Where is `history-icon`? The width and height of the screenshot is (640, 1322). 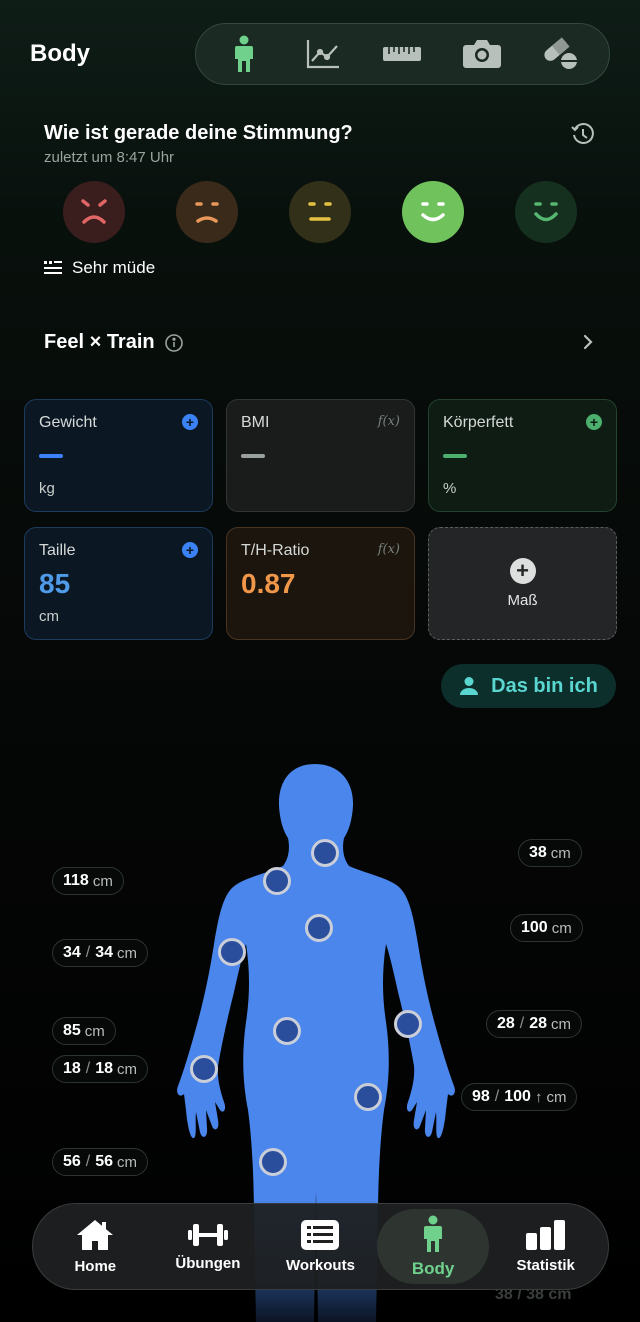 history-icon is located at coordinates (582, 133).